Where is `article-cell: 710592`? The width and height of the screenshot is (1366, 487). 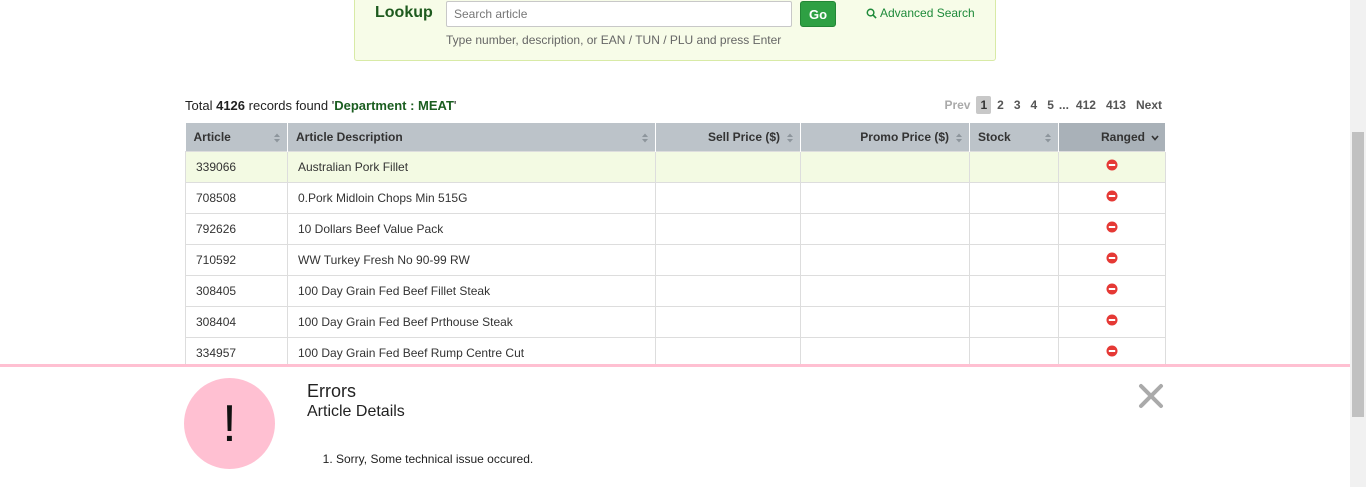
article-cell: 710592 is located at coordinates (236, 259).